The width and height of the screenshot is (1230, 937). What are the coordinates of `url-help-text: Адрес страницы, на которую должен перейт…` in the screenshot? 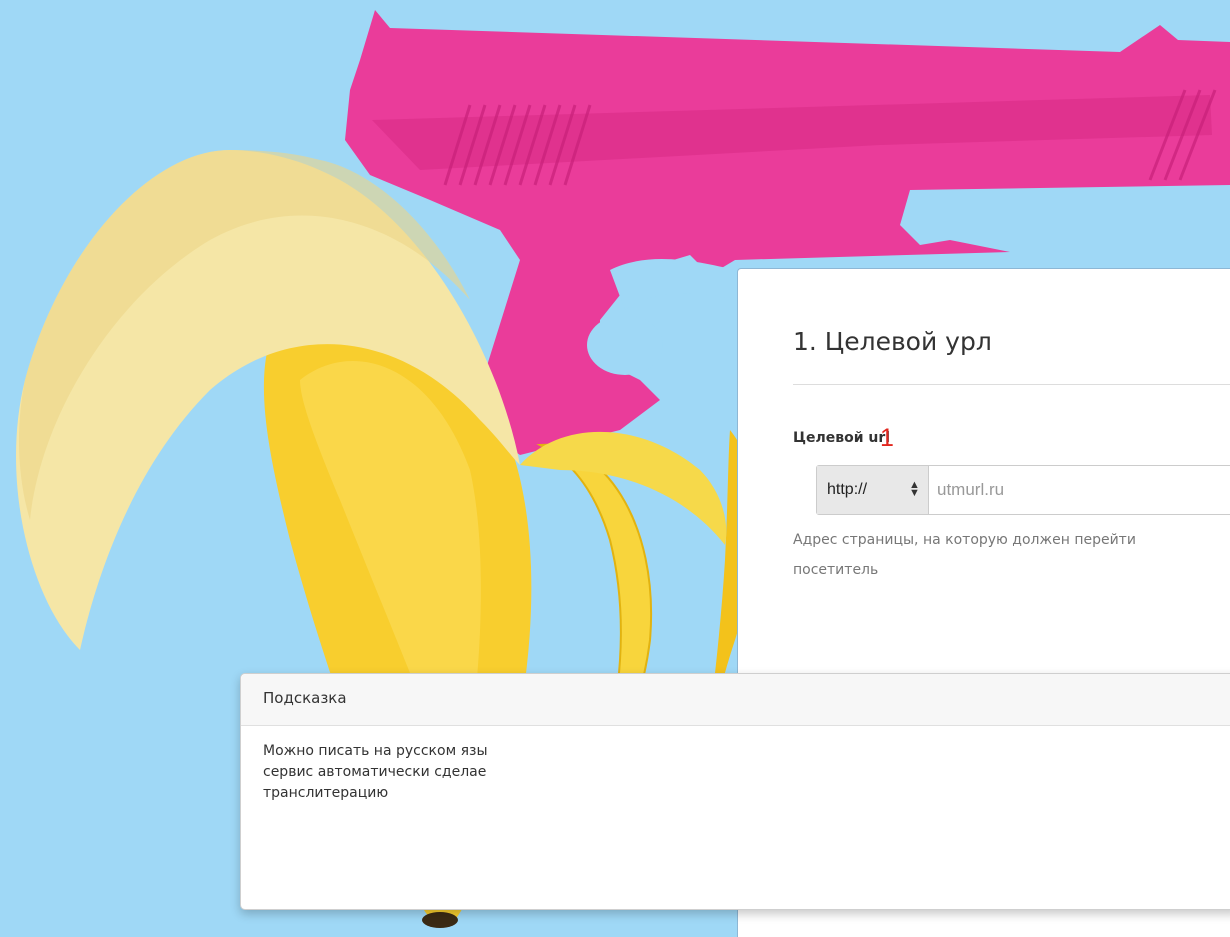 It's located at (1011, 555).